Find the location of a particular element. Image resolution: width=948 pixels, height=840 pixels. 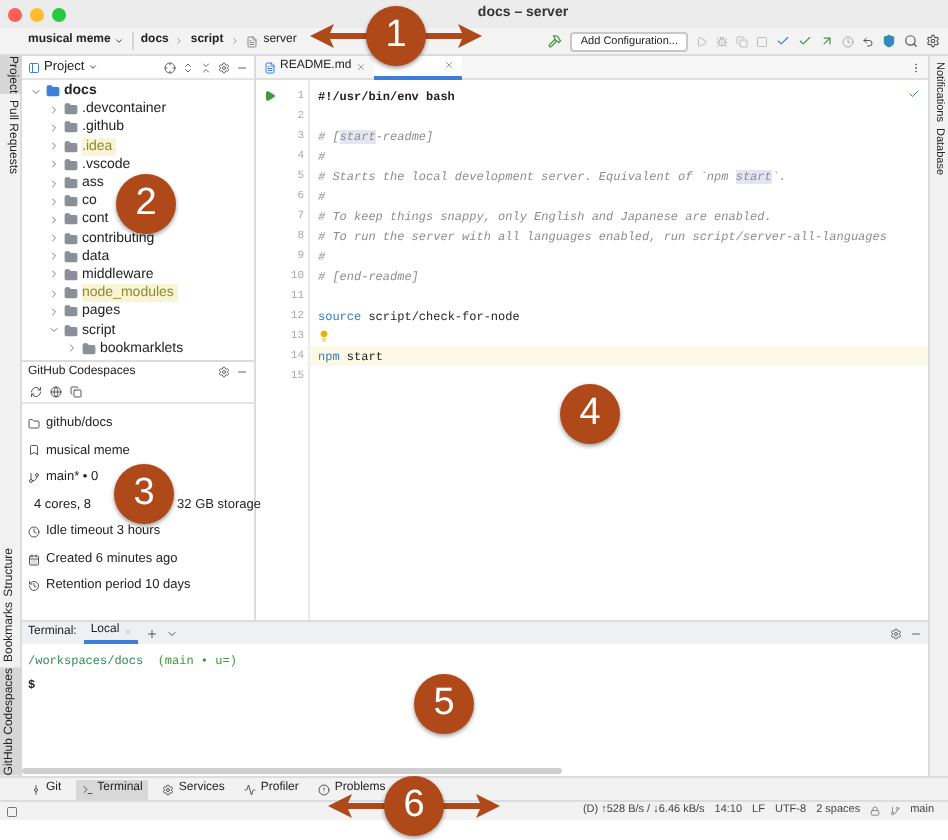

commit-icon is located at coordinates (805, 41).